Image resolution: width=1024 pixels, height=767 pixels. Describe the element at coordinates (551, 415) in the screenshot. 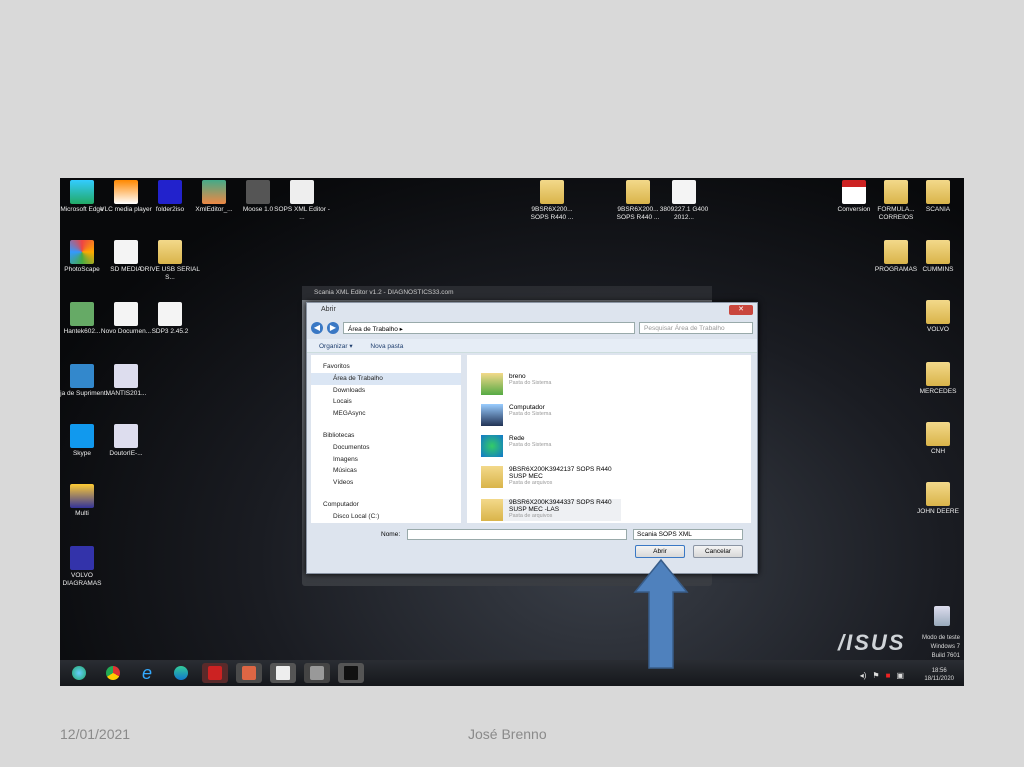

I see `file-item: Computador Pasta do Sistema` at that location.